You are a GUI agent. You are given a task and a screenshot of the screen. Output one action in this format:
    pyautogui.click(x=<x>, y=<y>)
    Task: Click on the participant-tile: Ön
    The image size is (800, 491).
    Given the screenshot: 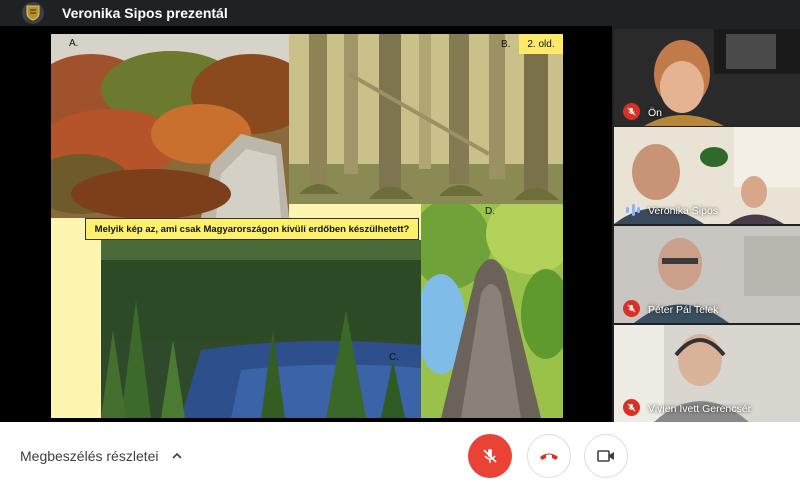 What is the action you would take?
    pyautogui.click(x=707, y=77)
    